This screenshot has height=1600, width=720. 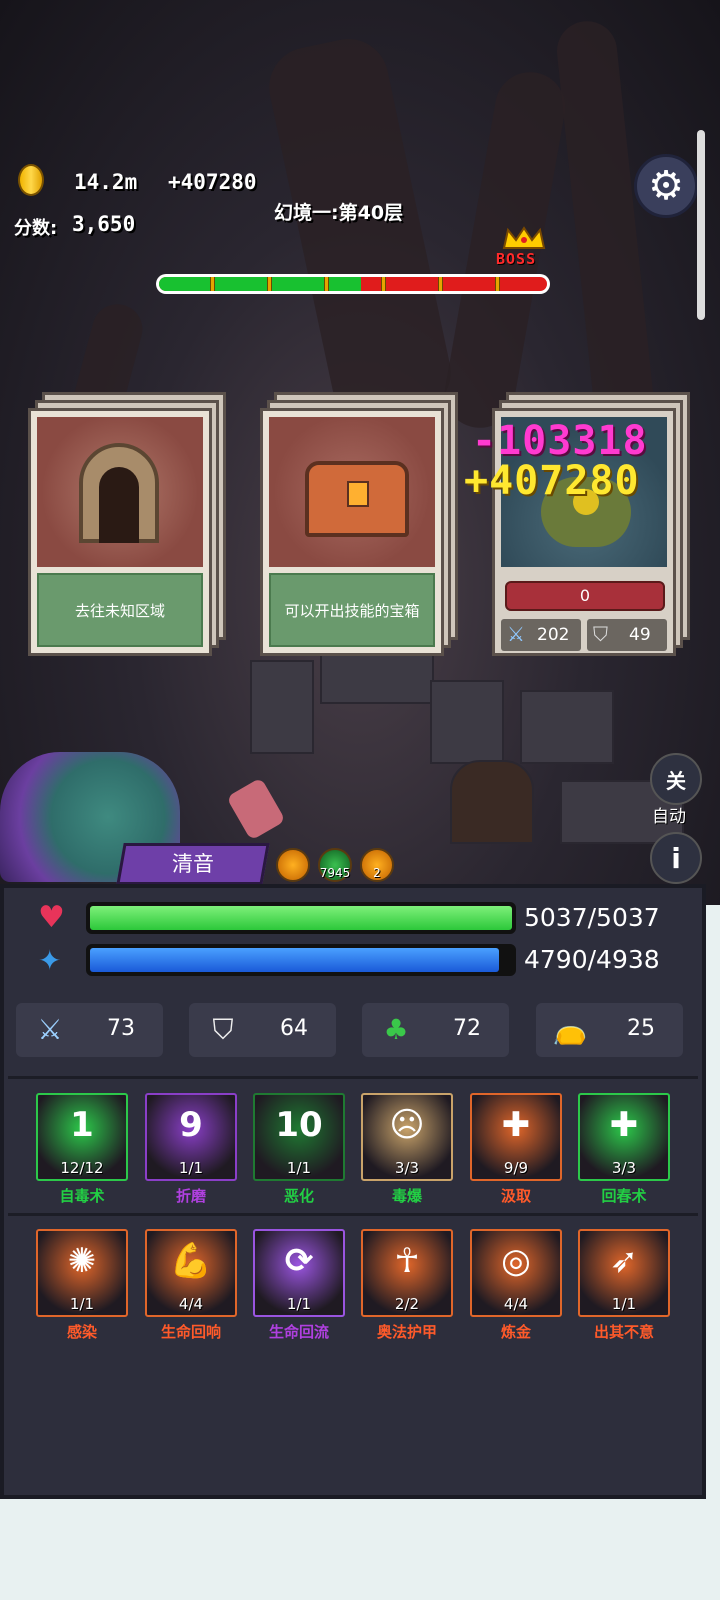 What do you see at coordinates (627, 635) in the screenshot?
I see `enemy-def: ⛉ 49` at bounding box center [627, 635].